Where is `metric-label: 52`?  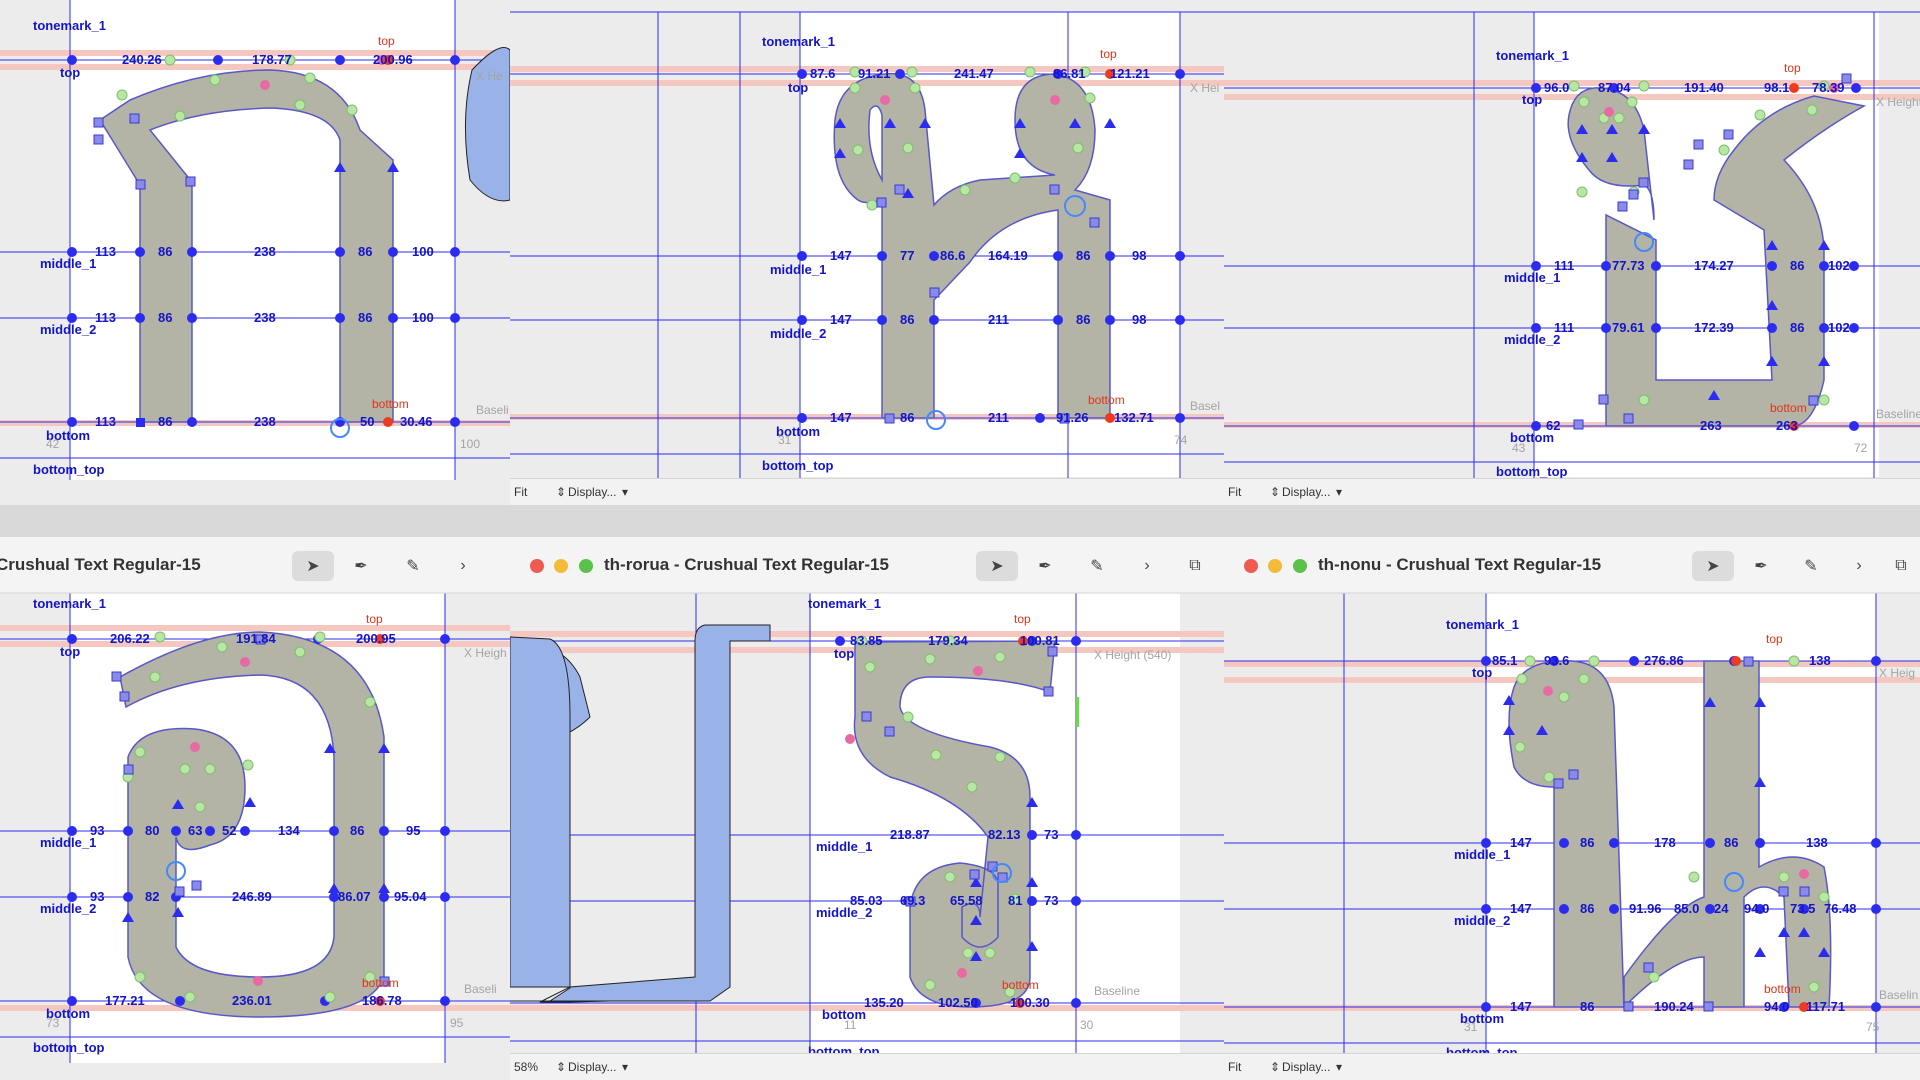
metric-label: 52 is located at coordinates (229, 830).